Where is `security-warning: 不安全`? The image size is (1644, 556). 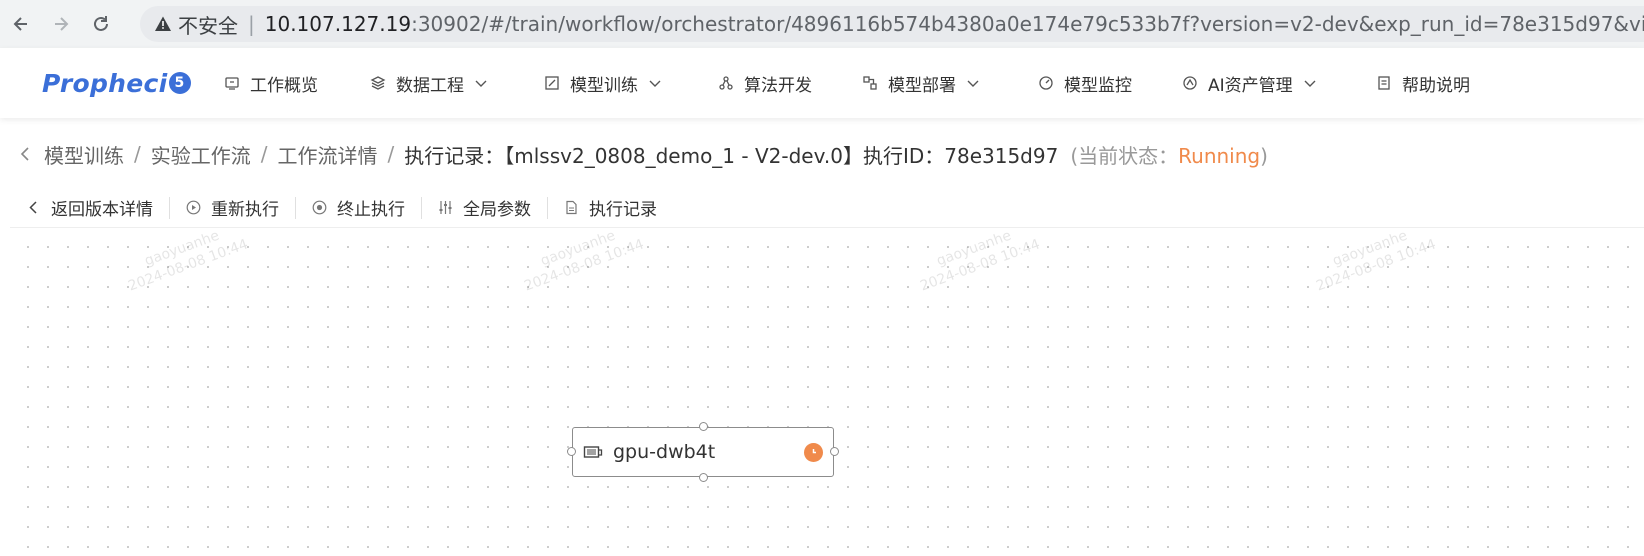
security-warning: 不安全 is located at coordinates (196, 24).